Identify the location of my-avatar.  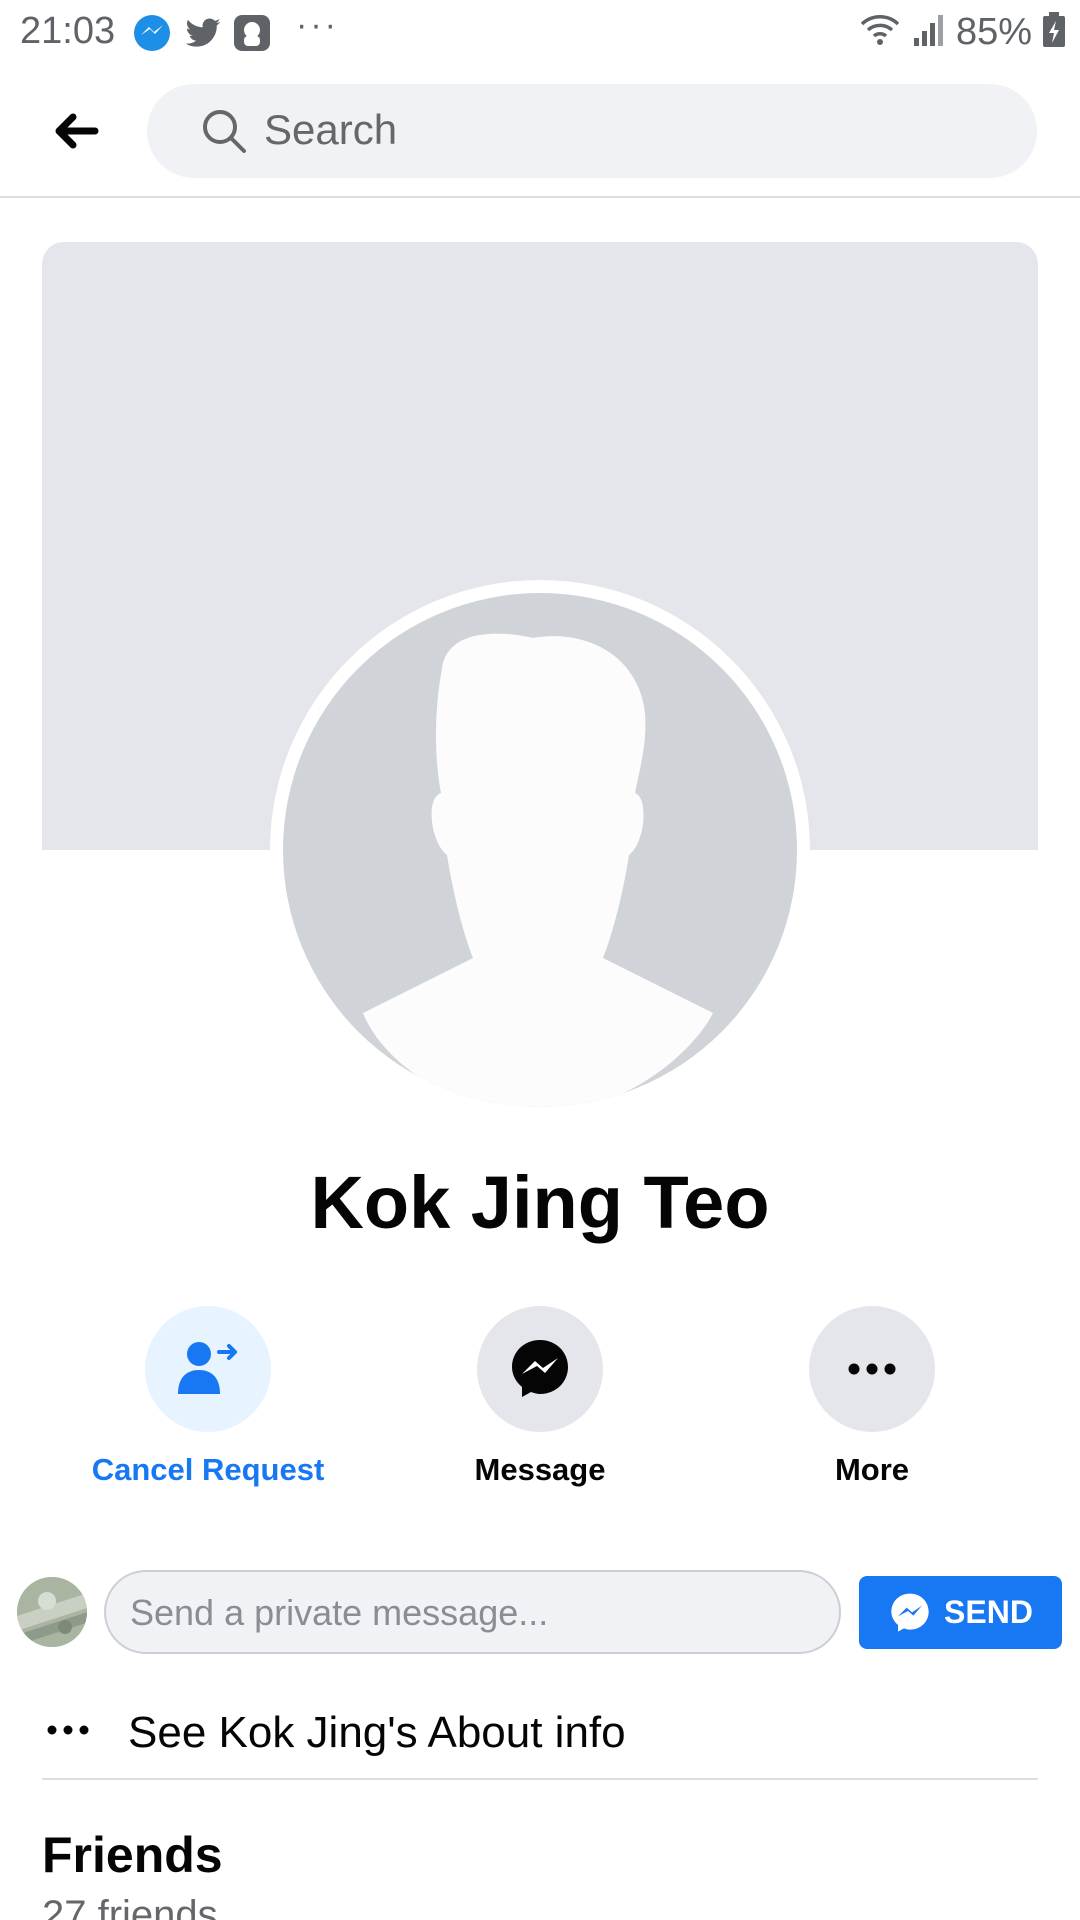
(52, 1612).